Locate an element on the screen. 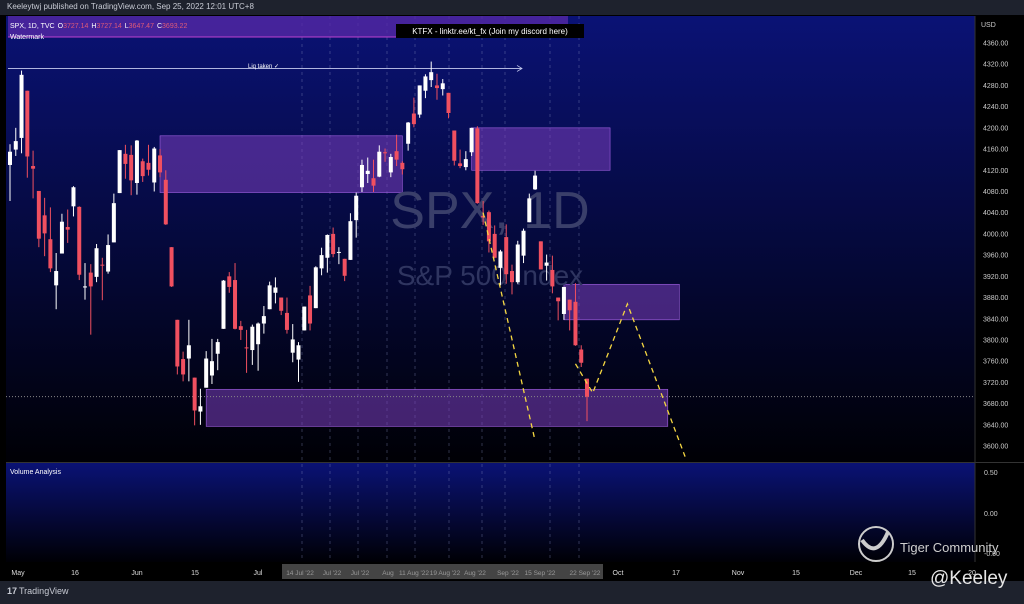  price-tick-label: 3880.00 is located at coordinates (995, 298).